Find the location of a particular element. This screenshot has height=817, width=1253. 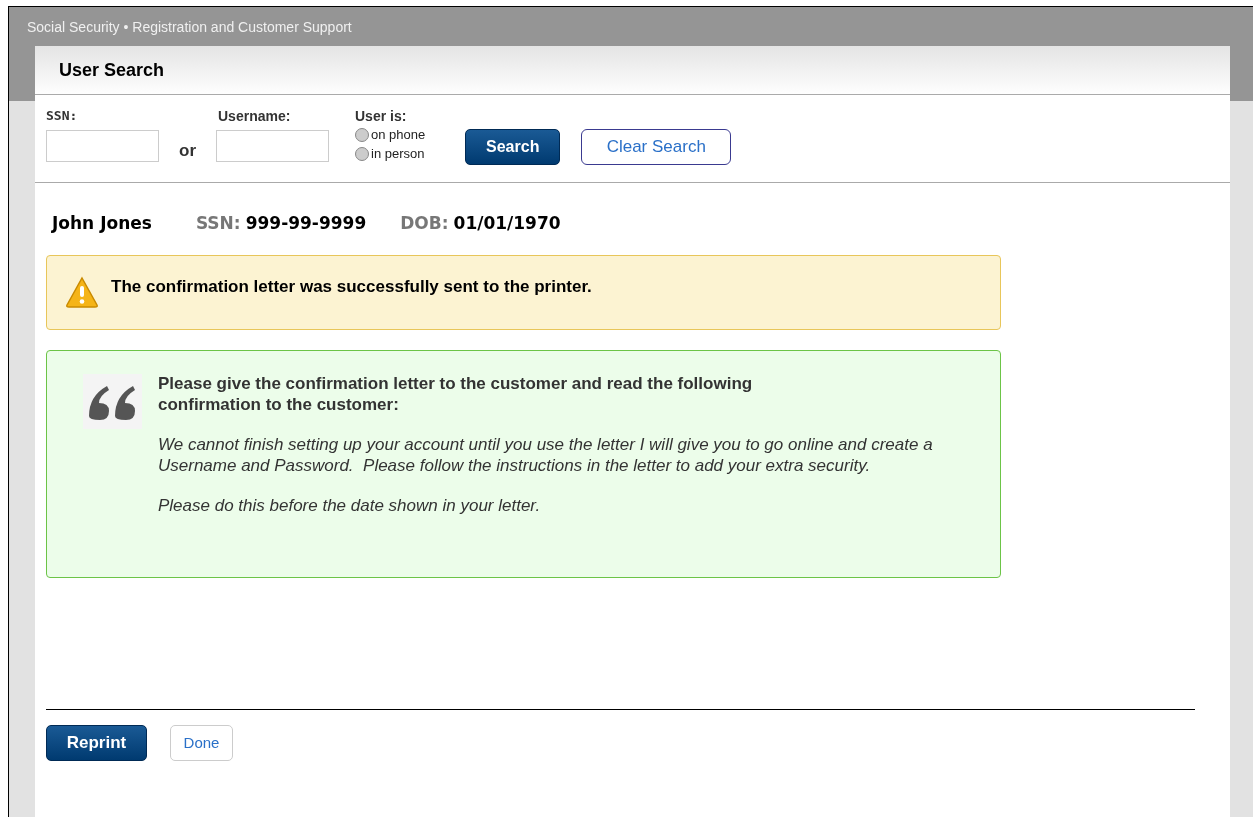

warning-message: The confirmation letter was successfully sent to the printer. is located at coordinates (351, 287).